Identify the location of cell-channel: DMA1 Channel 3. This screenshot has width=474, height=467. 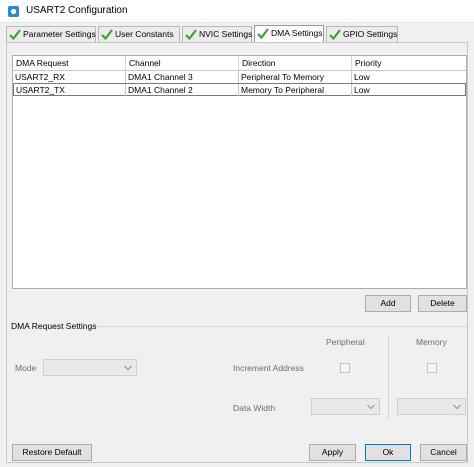
(182, 77).